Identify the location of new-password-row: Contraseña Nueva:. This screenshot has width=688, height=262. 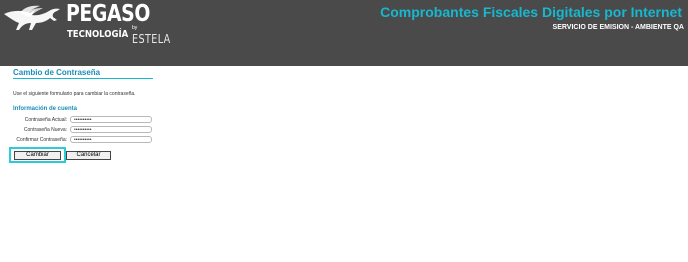
(80, 130).